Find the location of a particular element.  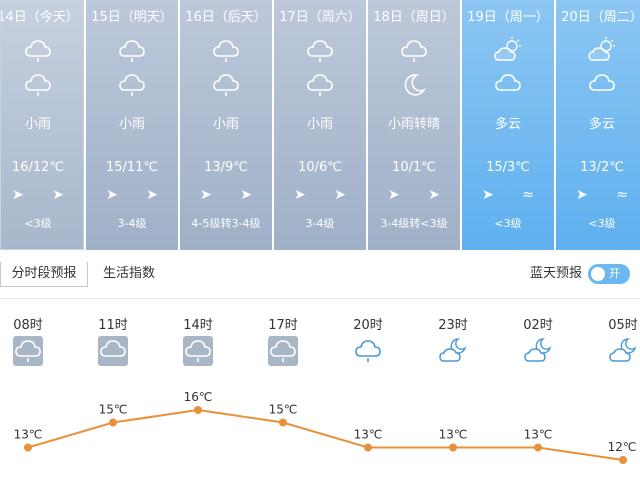

day-column: 17日（周六） 小雨 10/6℃ ➤ ➤ 3-4级 is located at coordinates (320, 125).